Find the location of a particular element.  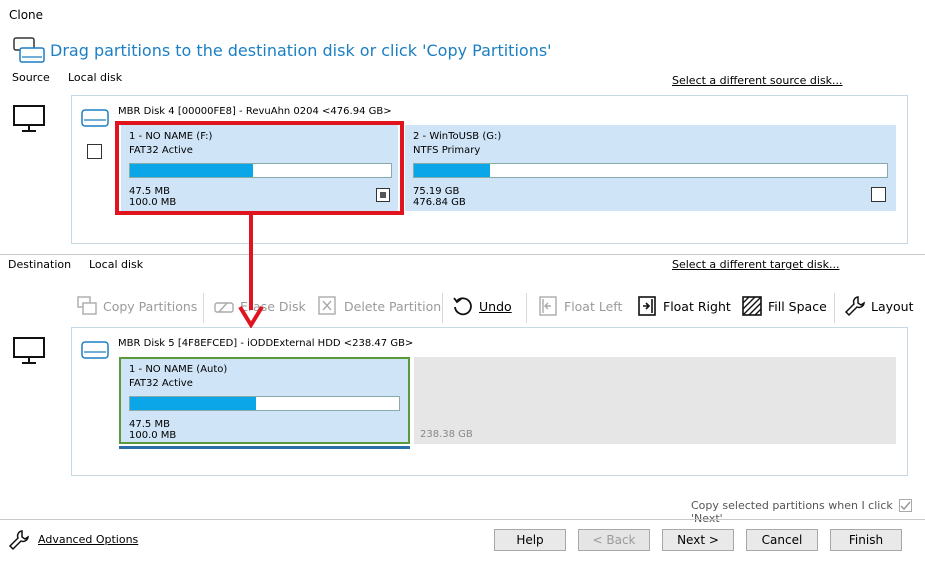

drag-arrow is located at coordinates (251, 270).